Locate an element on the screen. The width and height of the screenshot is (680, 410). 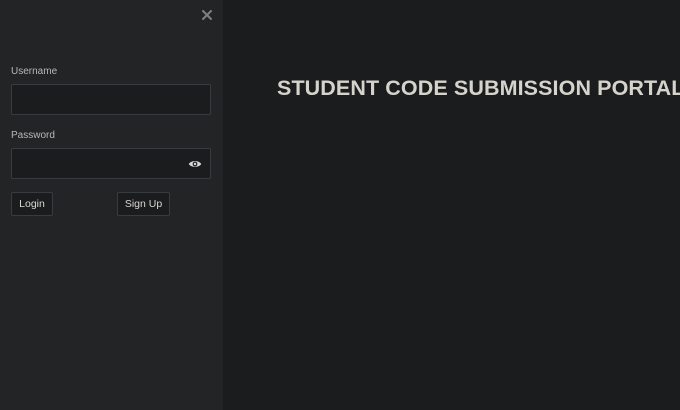
password-input is located at coordinates (111, 163).